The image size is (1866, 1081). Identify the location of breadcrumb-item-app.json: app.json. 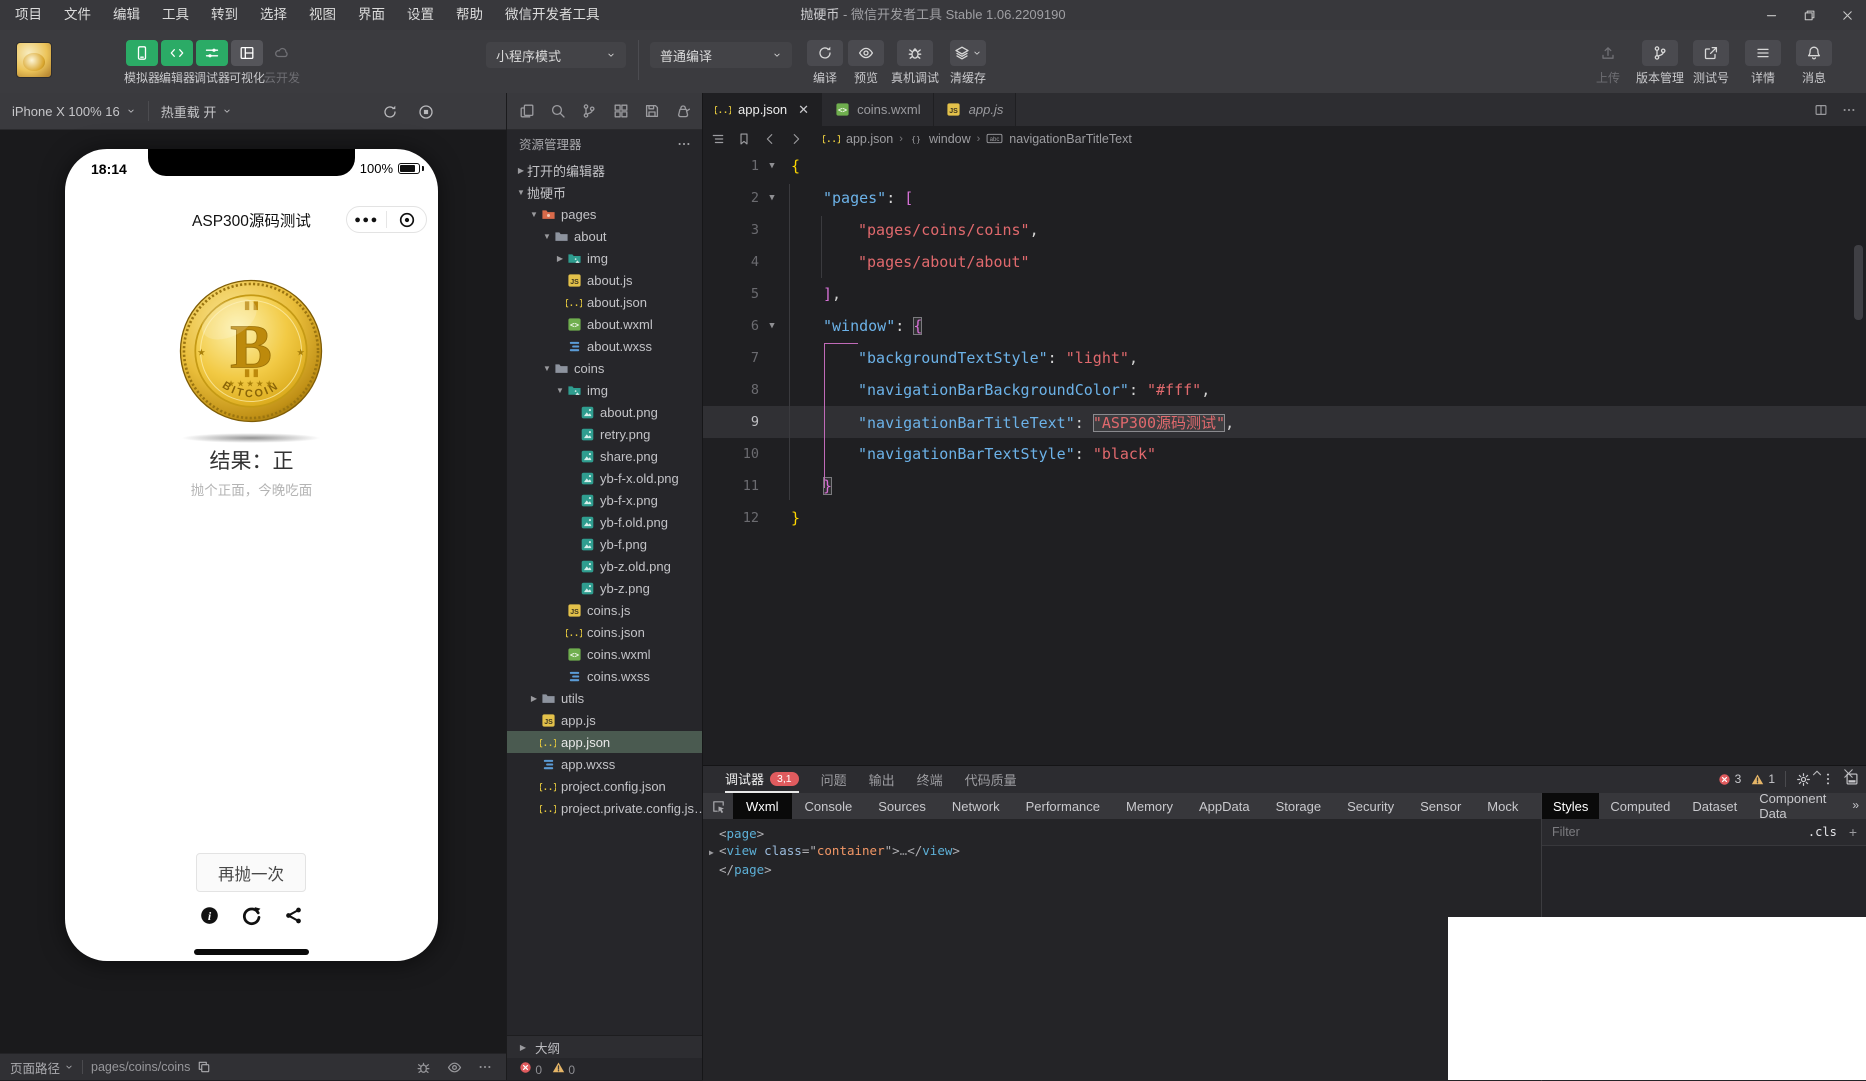
(869, 139).